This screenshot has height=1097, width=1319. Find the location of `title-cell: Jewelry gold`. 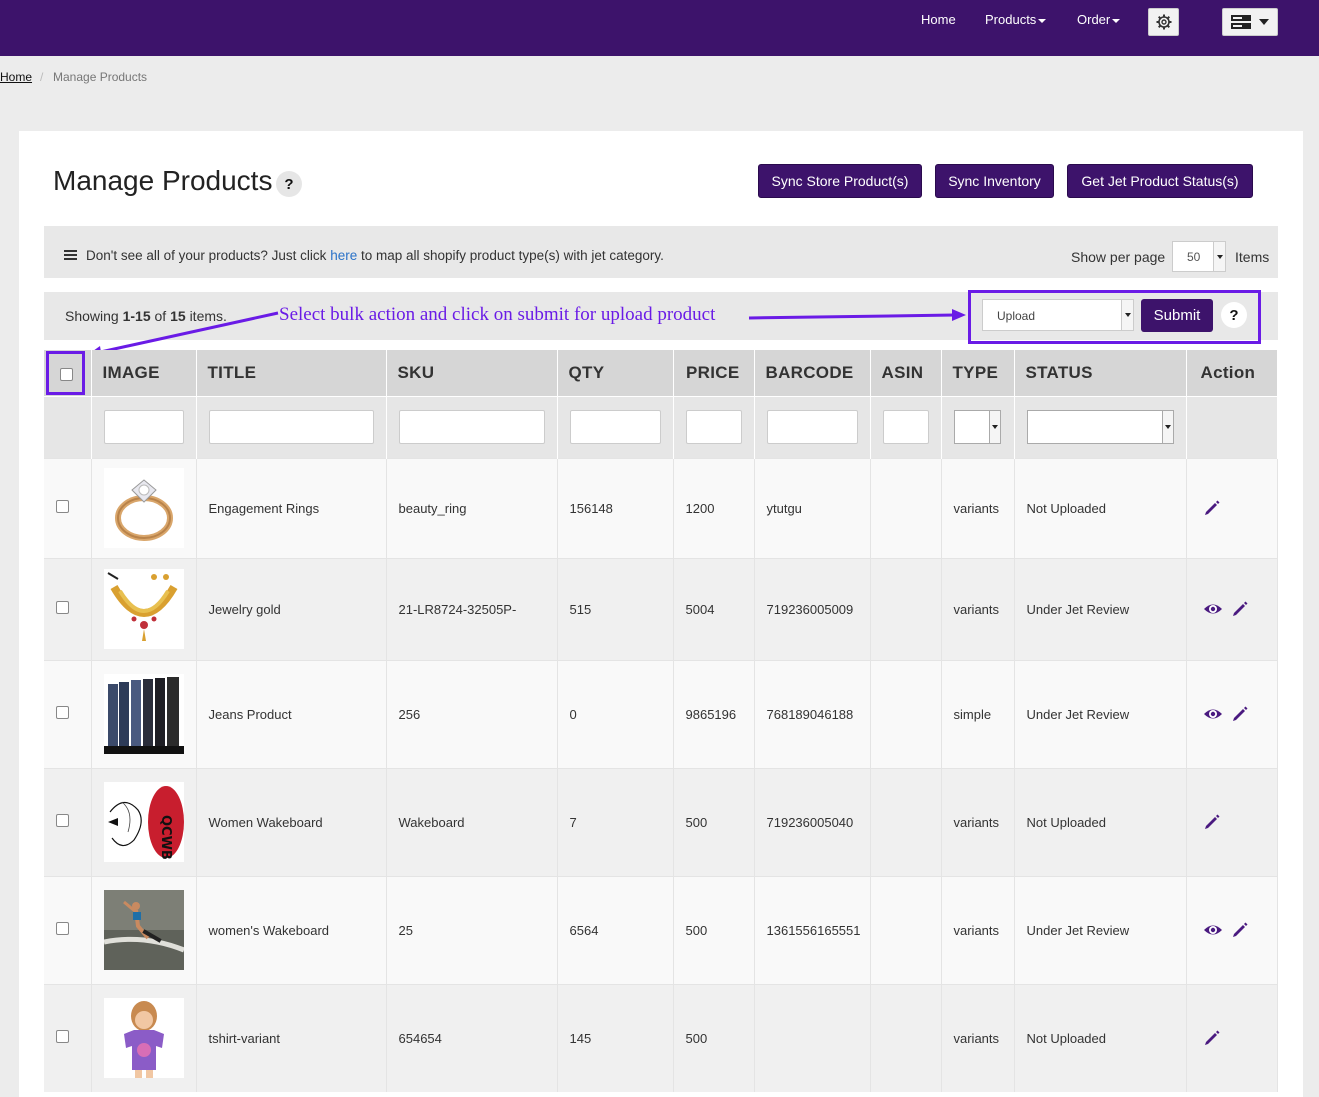

title-cell: Jewelry gold is located at coordinates (291, 608).